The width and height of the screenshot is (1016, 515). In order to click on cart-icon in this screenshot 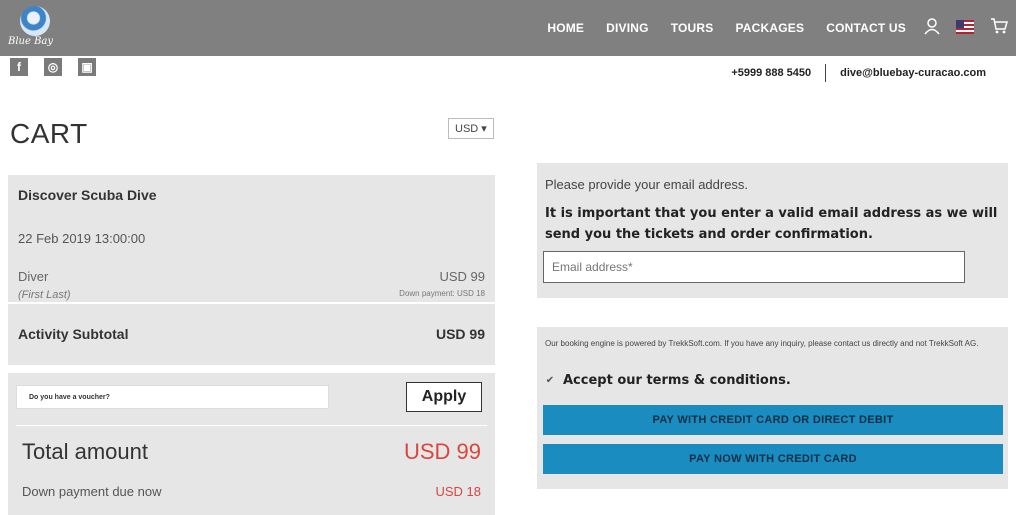, I will do `click(999, 28)`.